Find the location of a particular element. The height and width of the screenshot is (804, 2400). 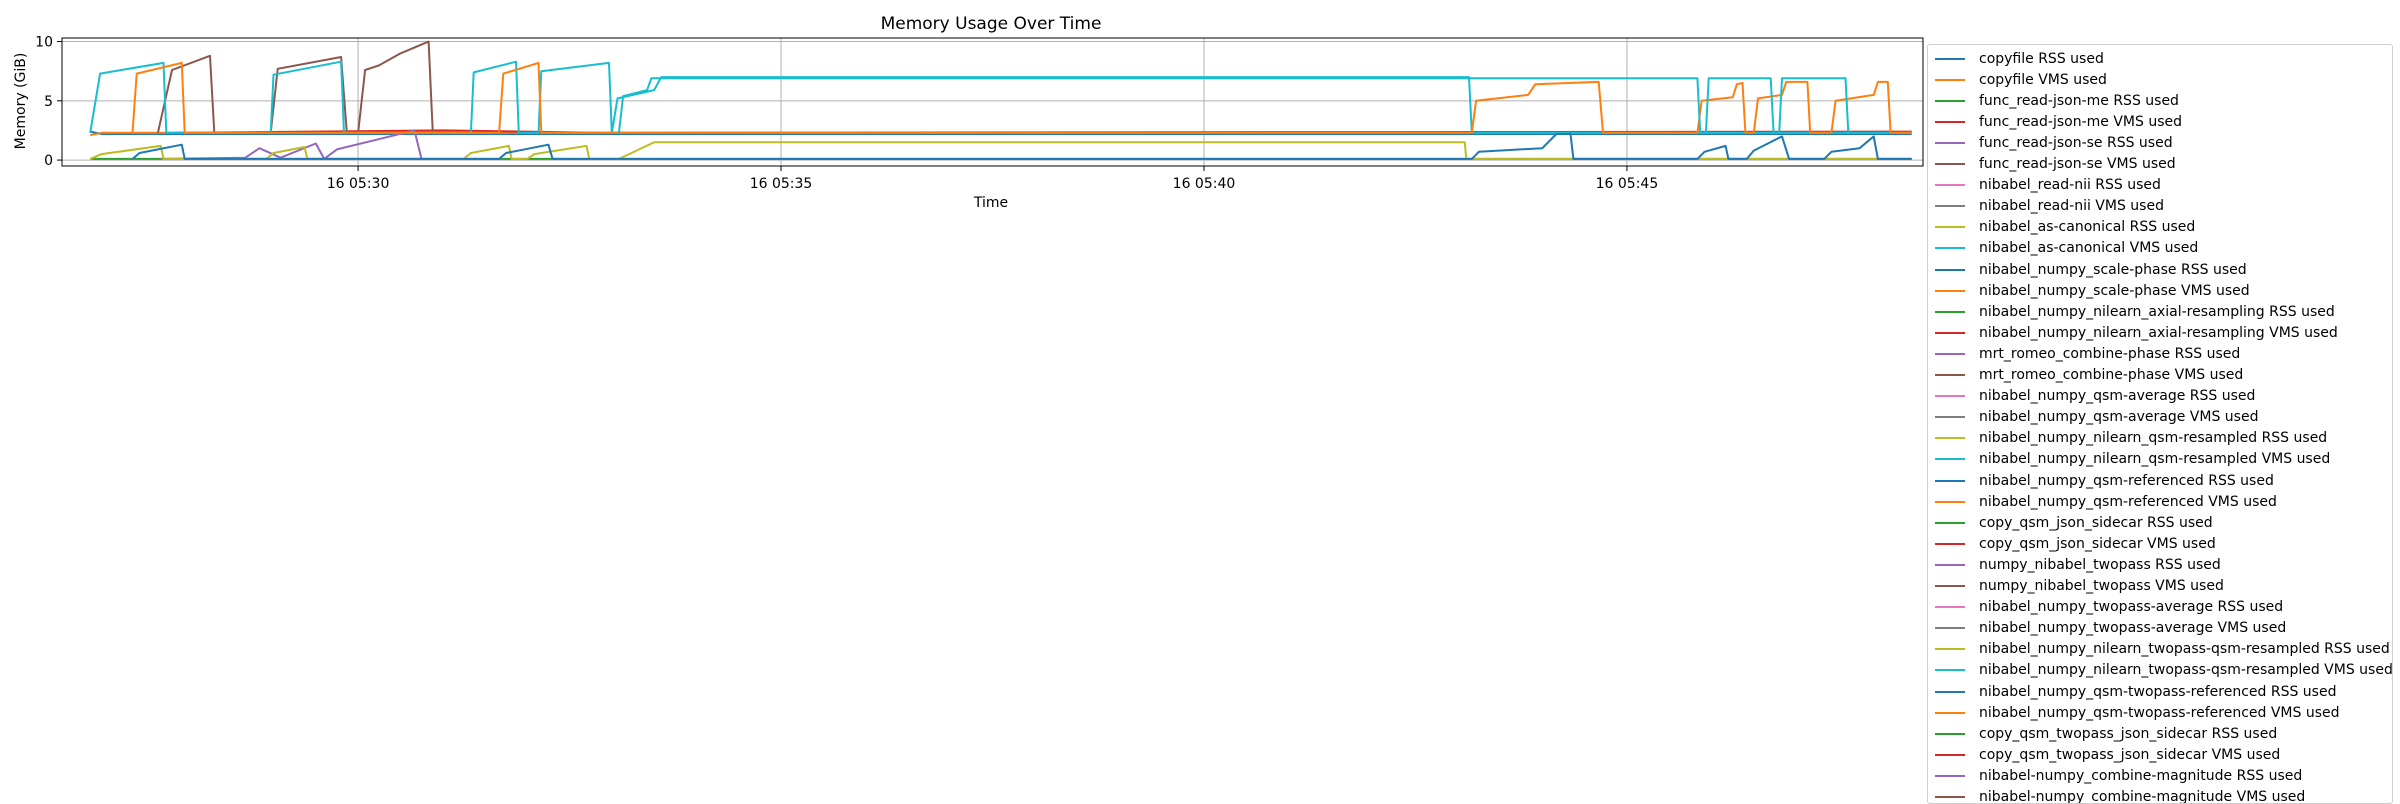

legend-label: func_read-json-me VMS used is located at coordinates (2080, 122).